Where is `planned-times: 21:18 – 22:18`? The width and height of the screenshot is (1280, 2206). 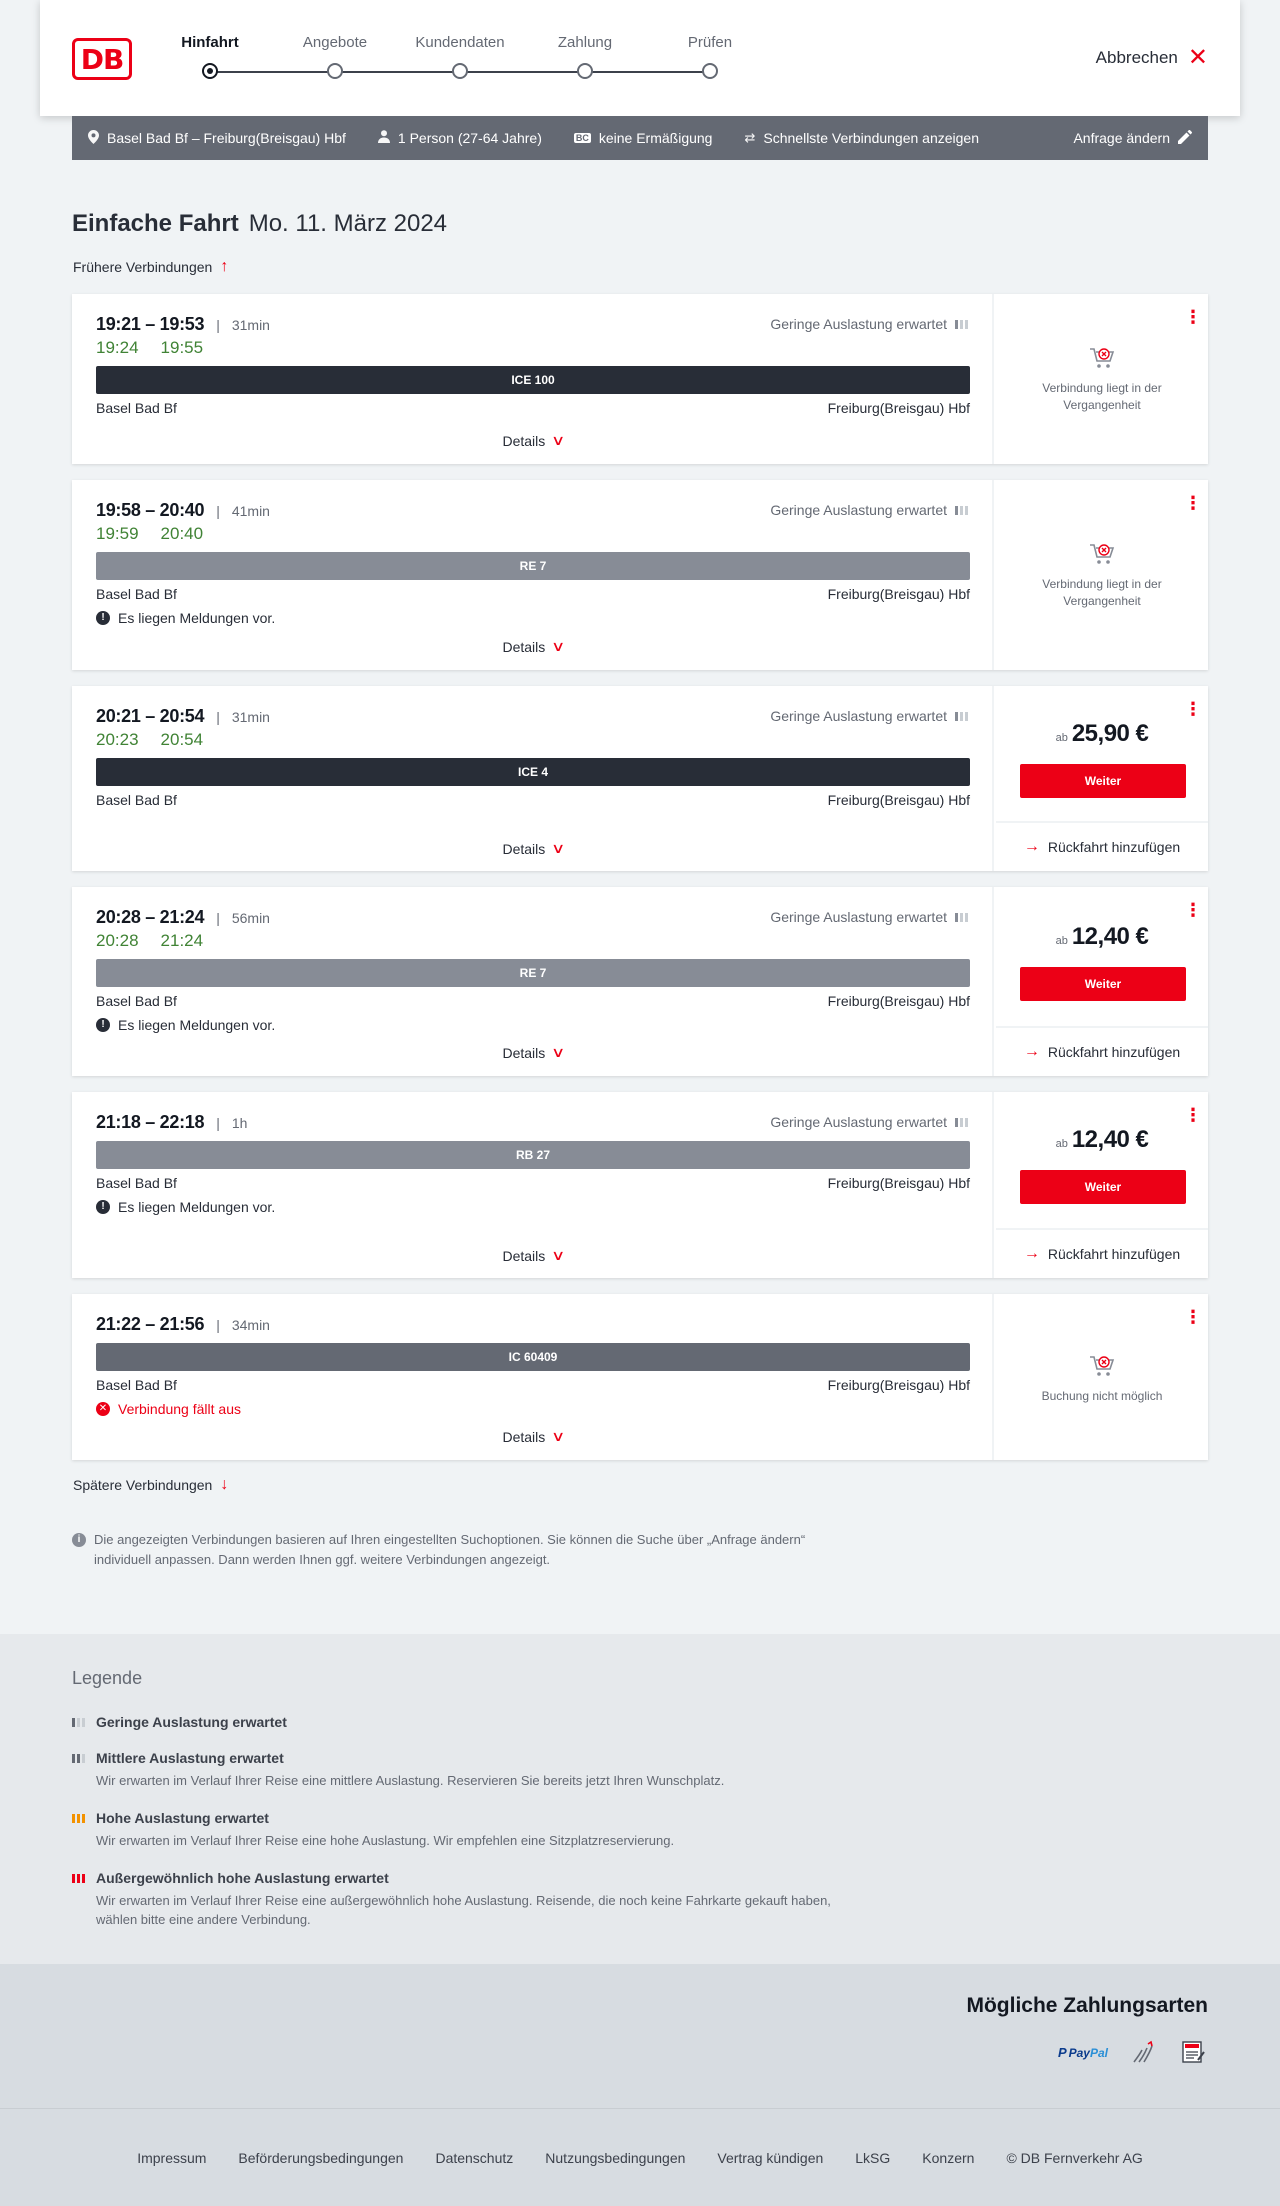 planned-times: 21:18 – 22:18 is located at coordinates (150, 1122).